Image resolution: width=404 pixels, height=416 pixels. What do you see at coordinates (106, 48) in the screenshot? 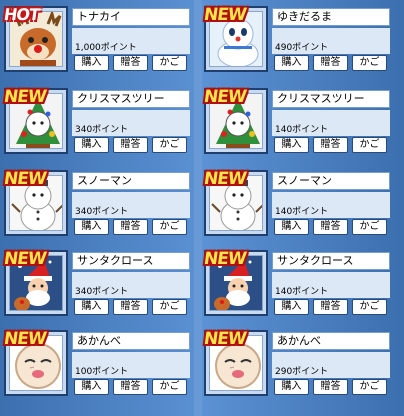
I see `item-price: 1,000ポイント` at bounding box center [106, 48].